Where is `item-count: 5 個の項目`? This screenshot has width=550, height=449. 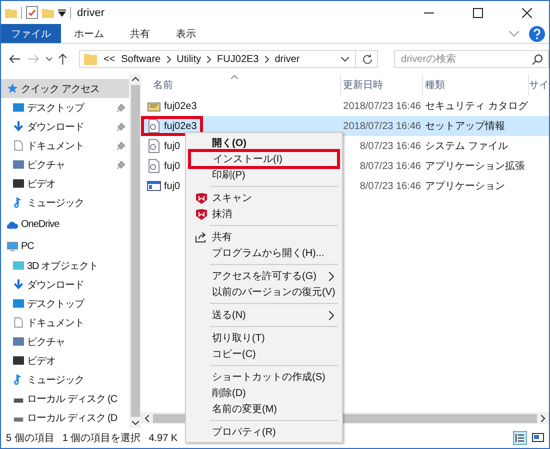 item-count: 5 個の項目 is located at coordinates (30, 438).